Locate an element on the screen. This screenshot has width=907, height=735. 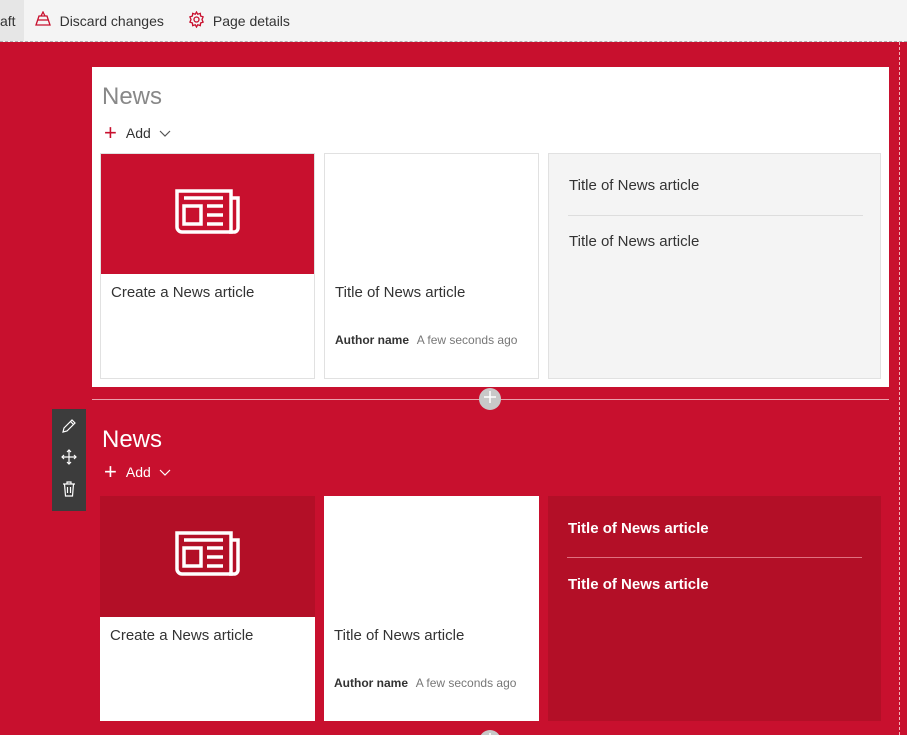
page-details-button: Page details is located at coordinates (239, 20).